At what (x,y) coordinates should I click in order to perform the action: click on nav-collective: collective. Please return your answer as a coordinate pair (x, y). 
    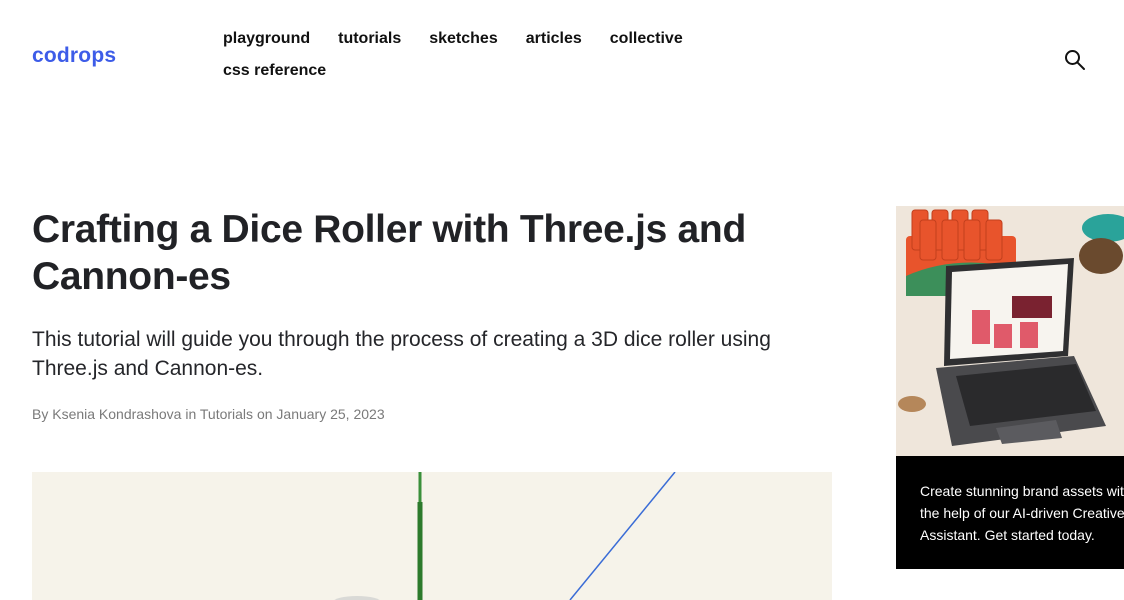
    Looking at the image, I should click on (646, 39).